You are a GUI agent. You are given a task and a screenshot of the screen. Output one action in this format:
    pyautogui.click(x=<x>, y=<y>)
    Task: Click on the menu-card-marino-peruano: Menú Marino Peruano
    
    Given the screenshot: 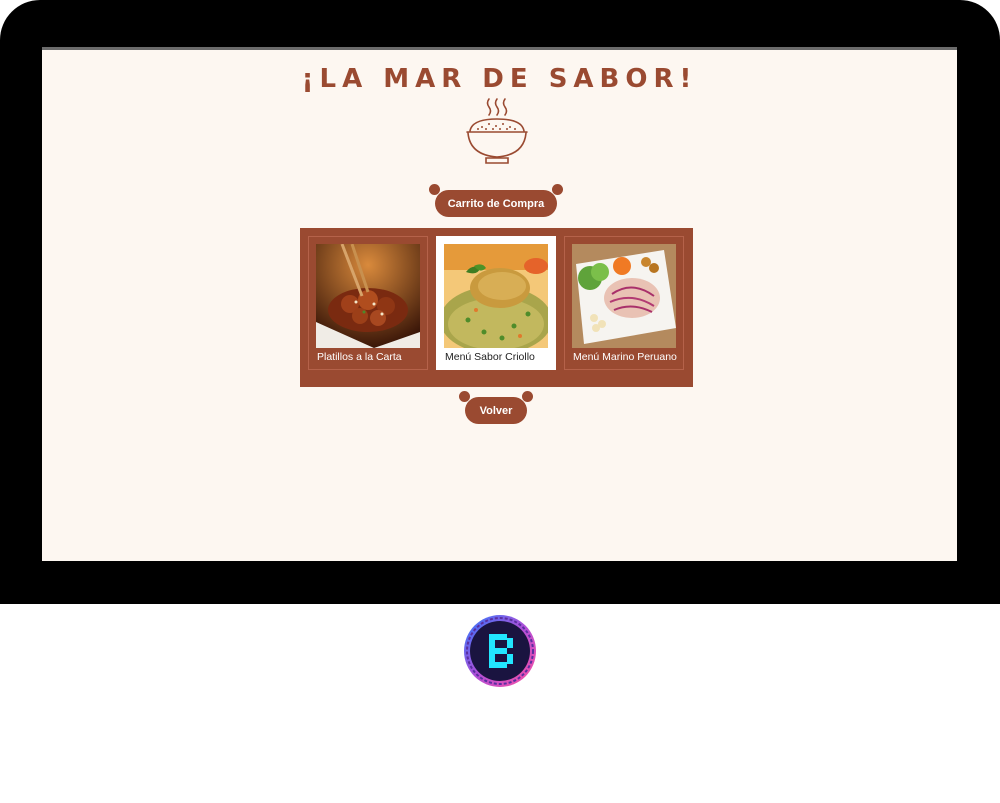 What is the action you would take?
    pyautogui.click(x=624, y=303)
    